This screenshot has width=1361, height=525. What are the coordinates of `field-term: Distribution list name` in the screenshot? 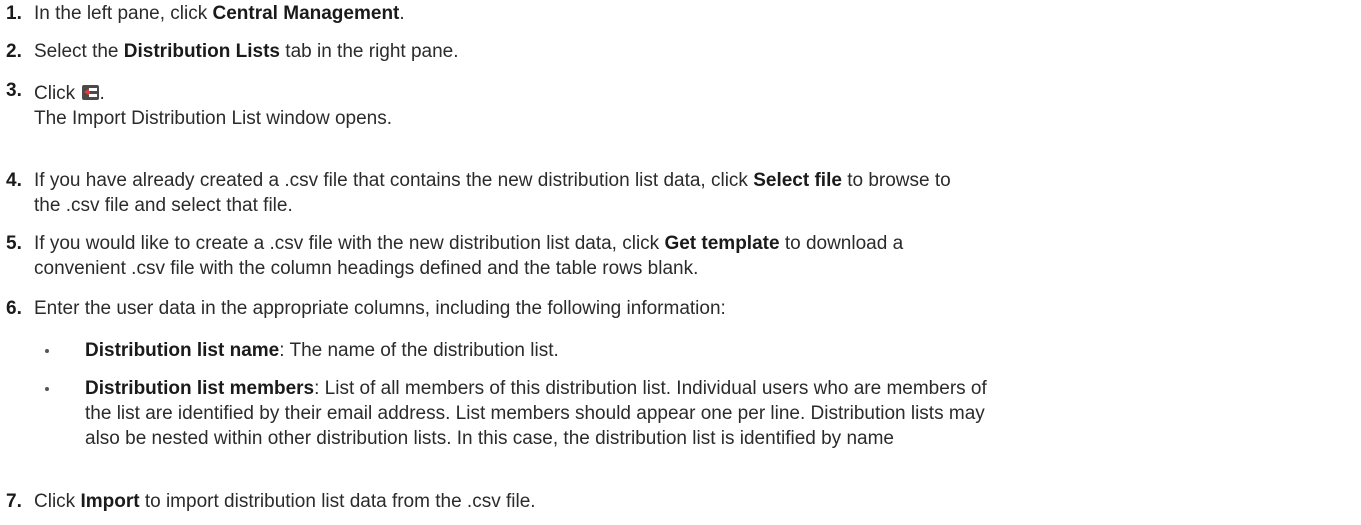 It's located at (182, 350).